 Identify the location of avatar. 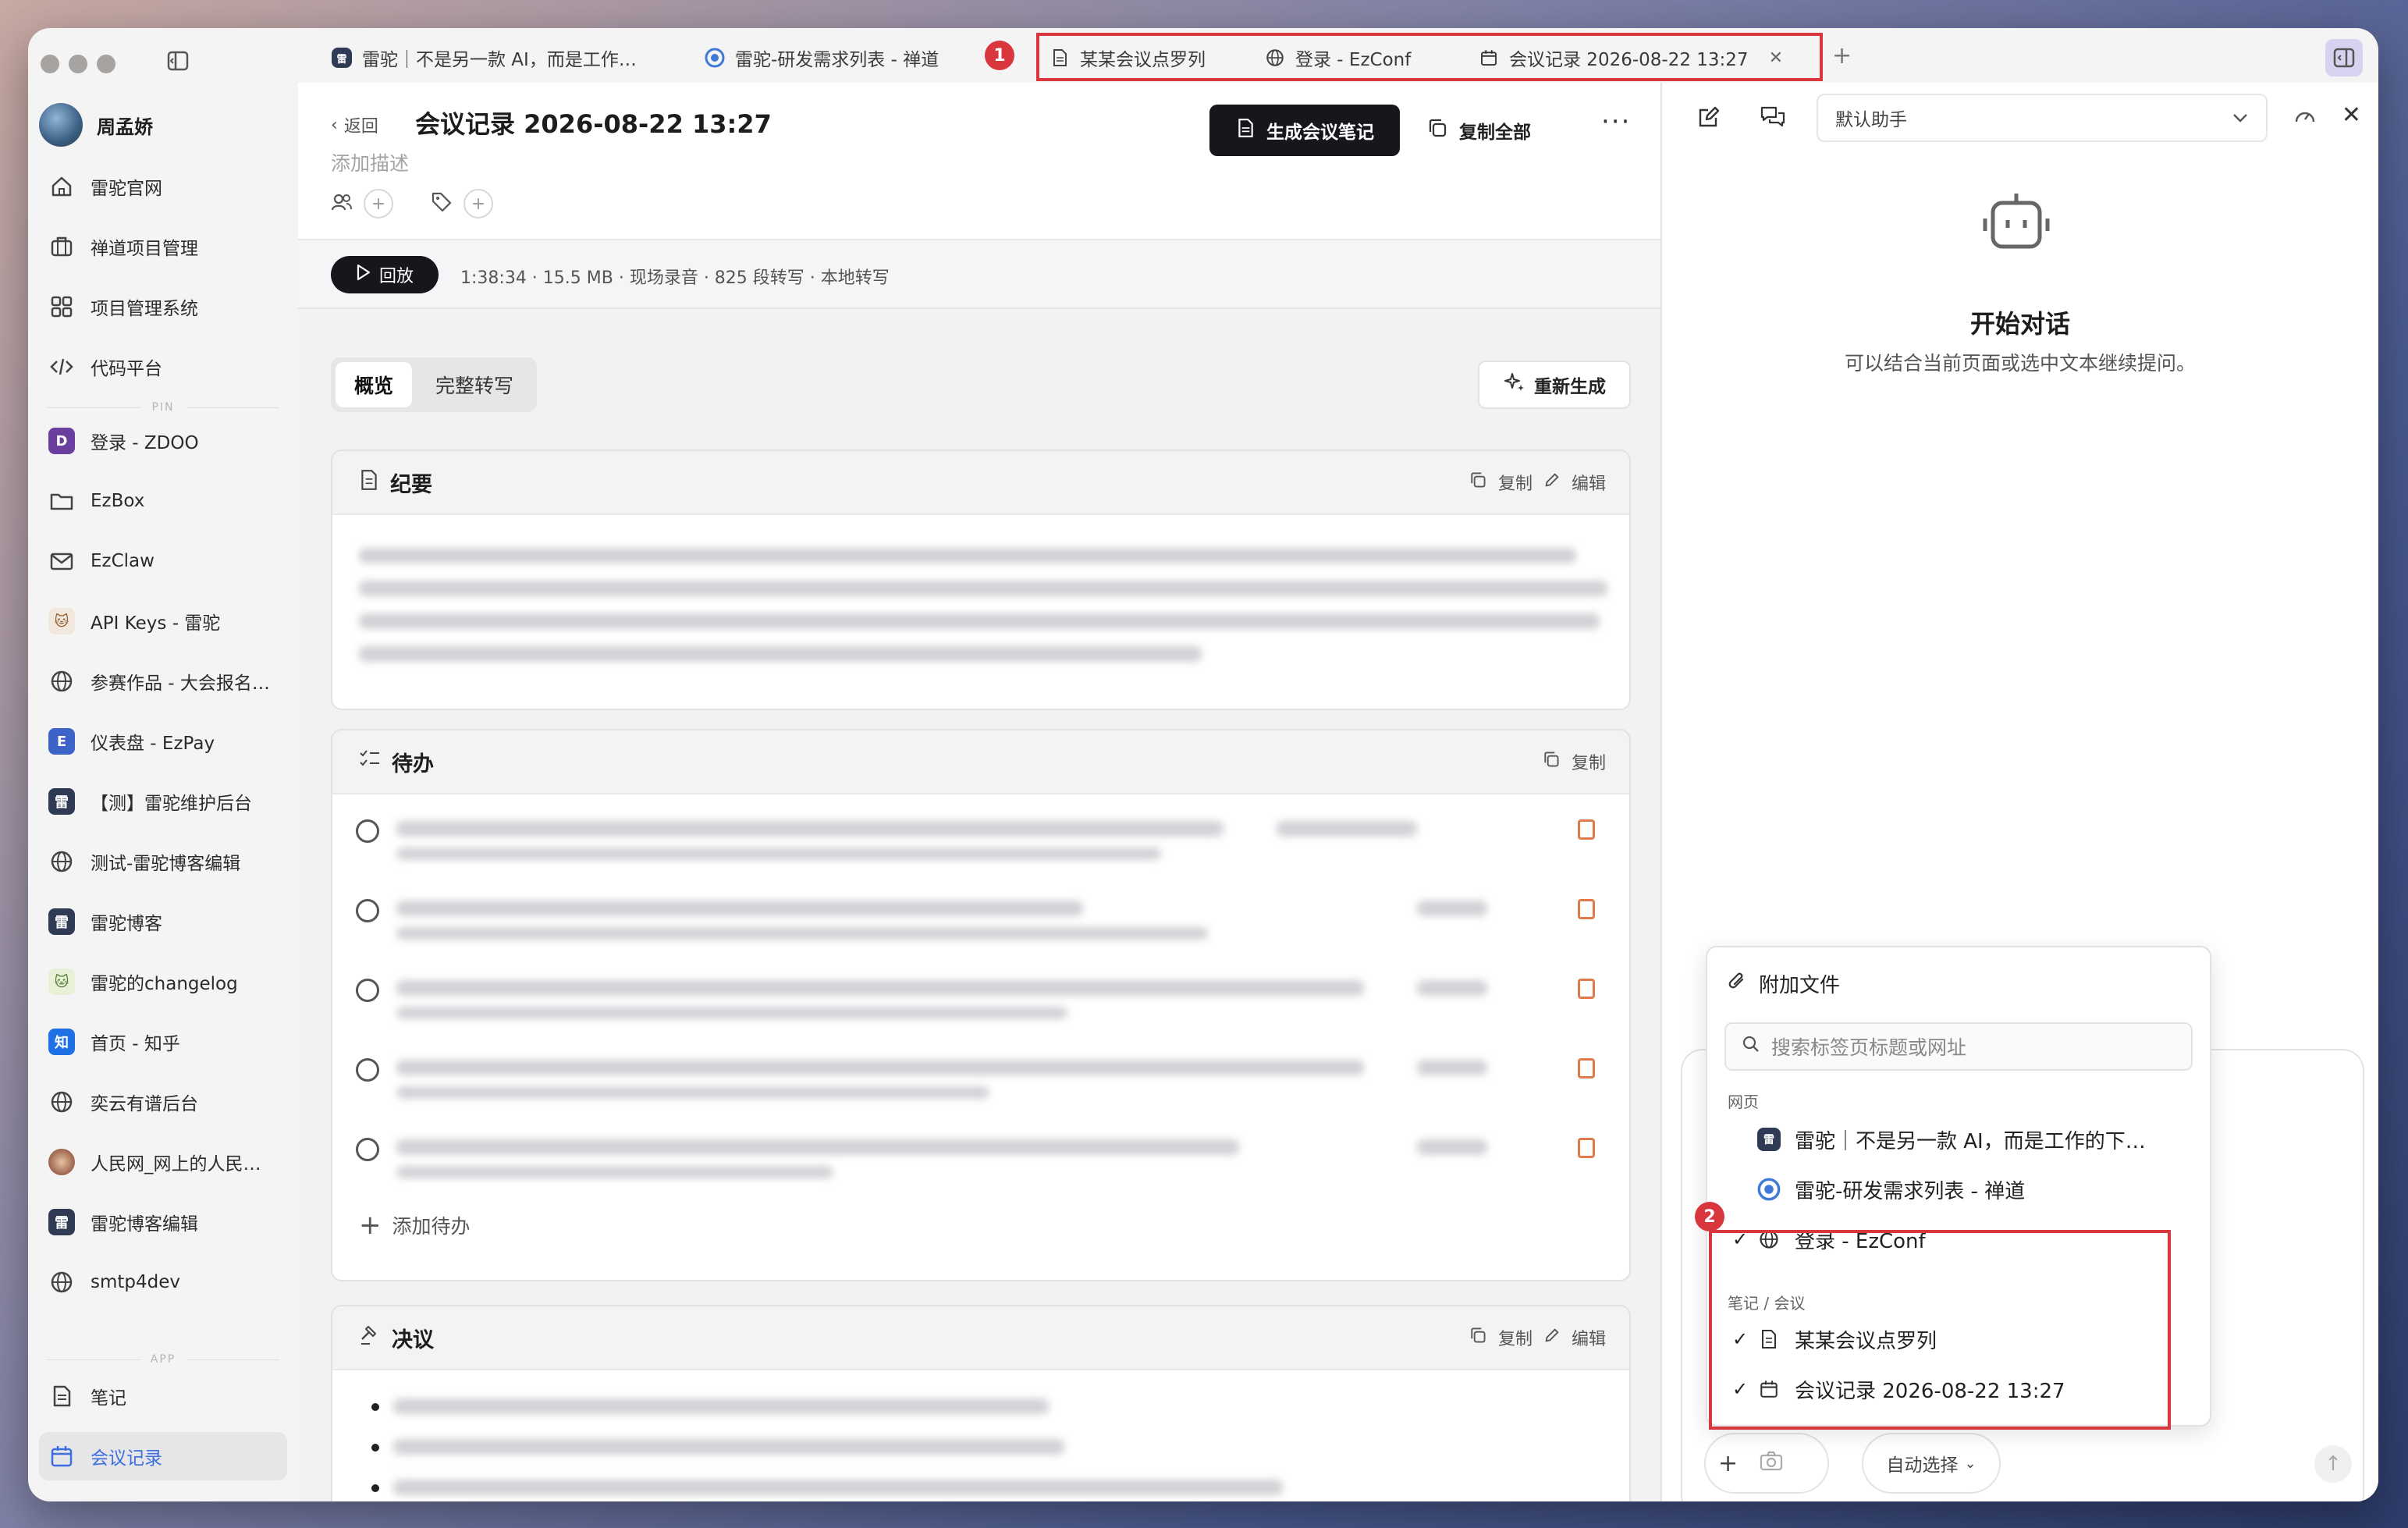
(61, 125).